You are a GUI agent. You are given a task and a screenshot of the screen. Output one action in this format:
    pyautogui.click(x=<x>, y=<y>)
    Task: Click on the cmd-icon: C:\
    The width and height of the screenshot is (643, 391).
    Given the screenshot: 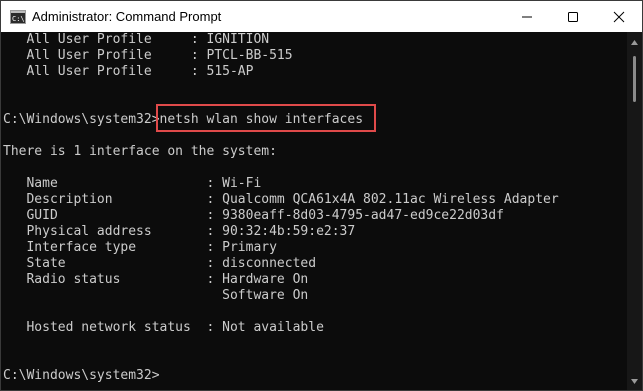 What is the action you would take?
    pyautogui.click(x=18, y=17)
    